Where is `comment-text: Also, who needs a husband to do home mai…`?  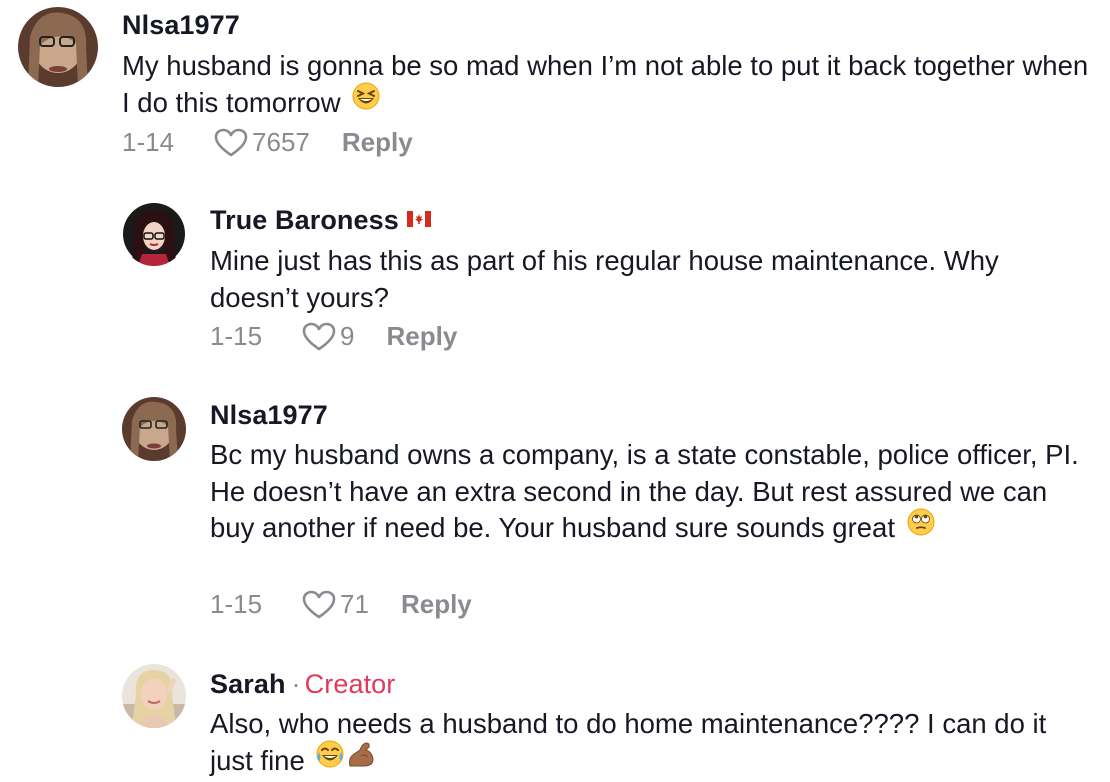
comment-text: Also, who needs a husband to do home mai… is located at coordinates (650, 743).